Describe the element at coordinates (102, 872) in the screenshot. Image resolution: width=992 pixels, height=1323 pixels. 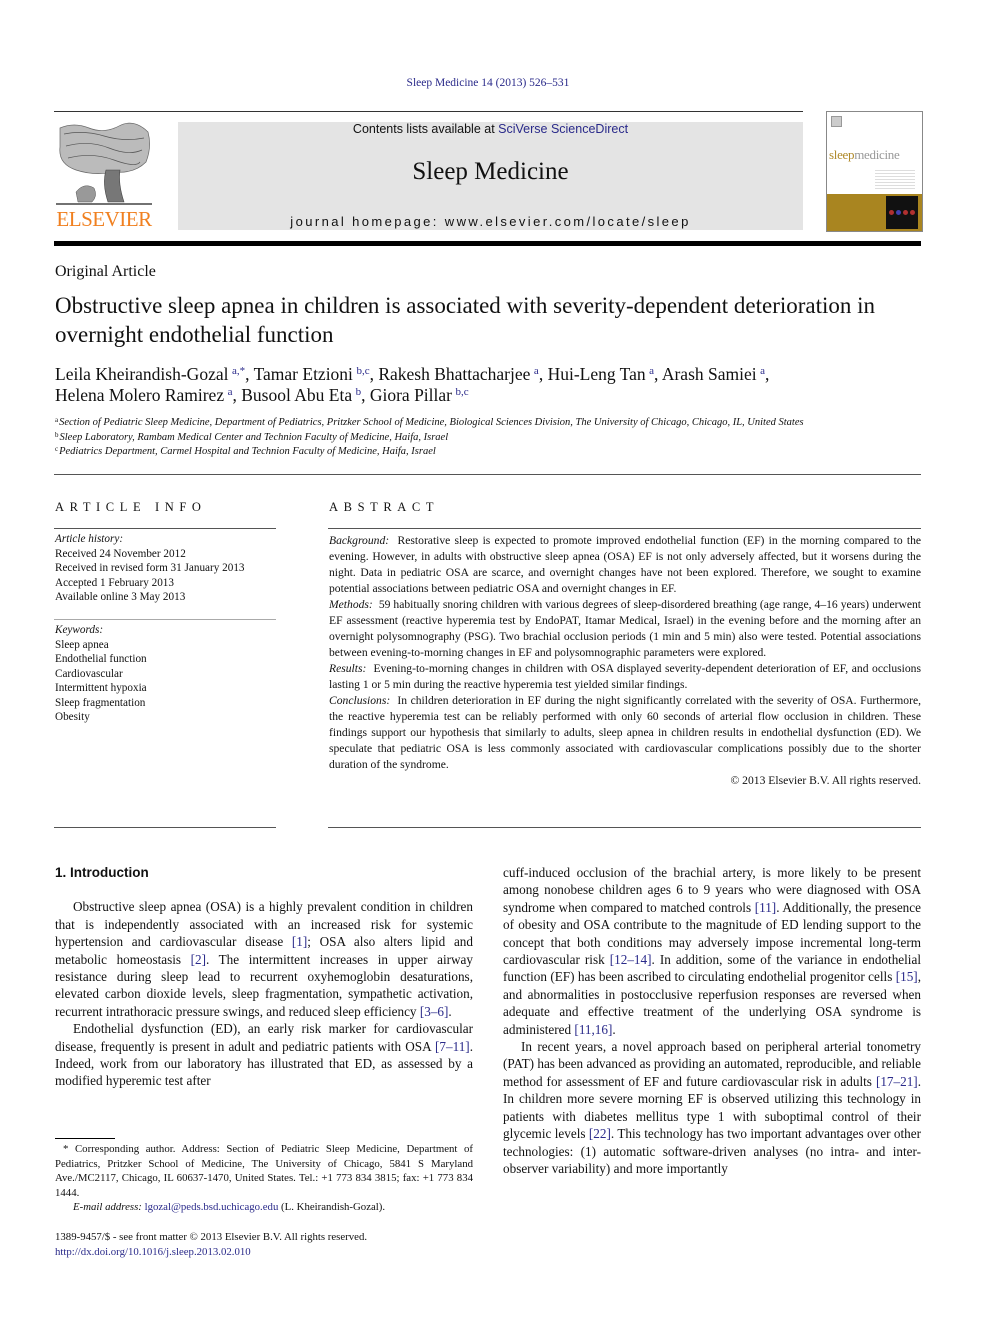
I see `section-heading: 1. Introduction` at that location.